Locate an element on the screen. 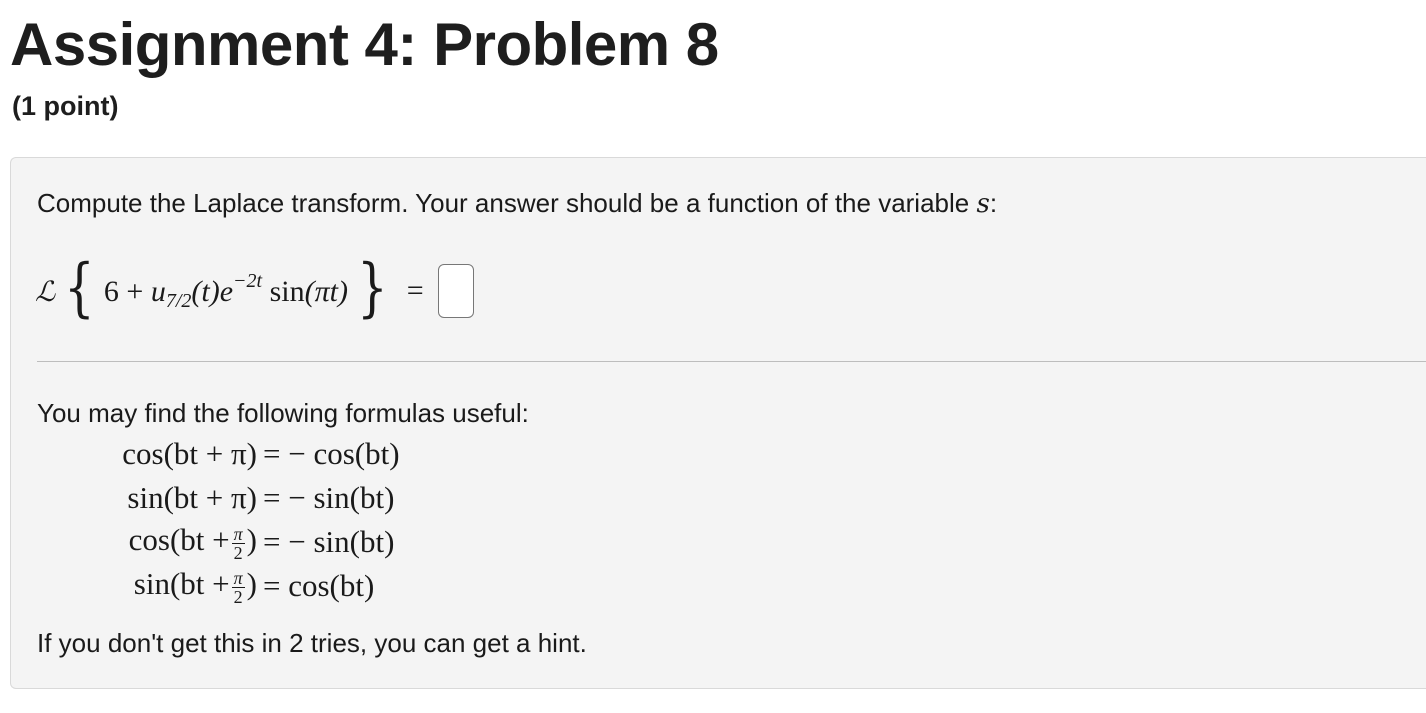 This screenshot has width=1426, height=713. formula-row: cos(bt + π 2) = − sin(bt) is located at coordinates (245, 542).